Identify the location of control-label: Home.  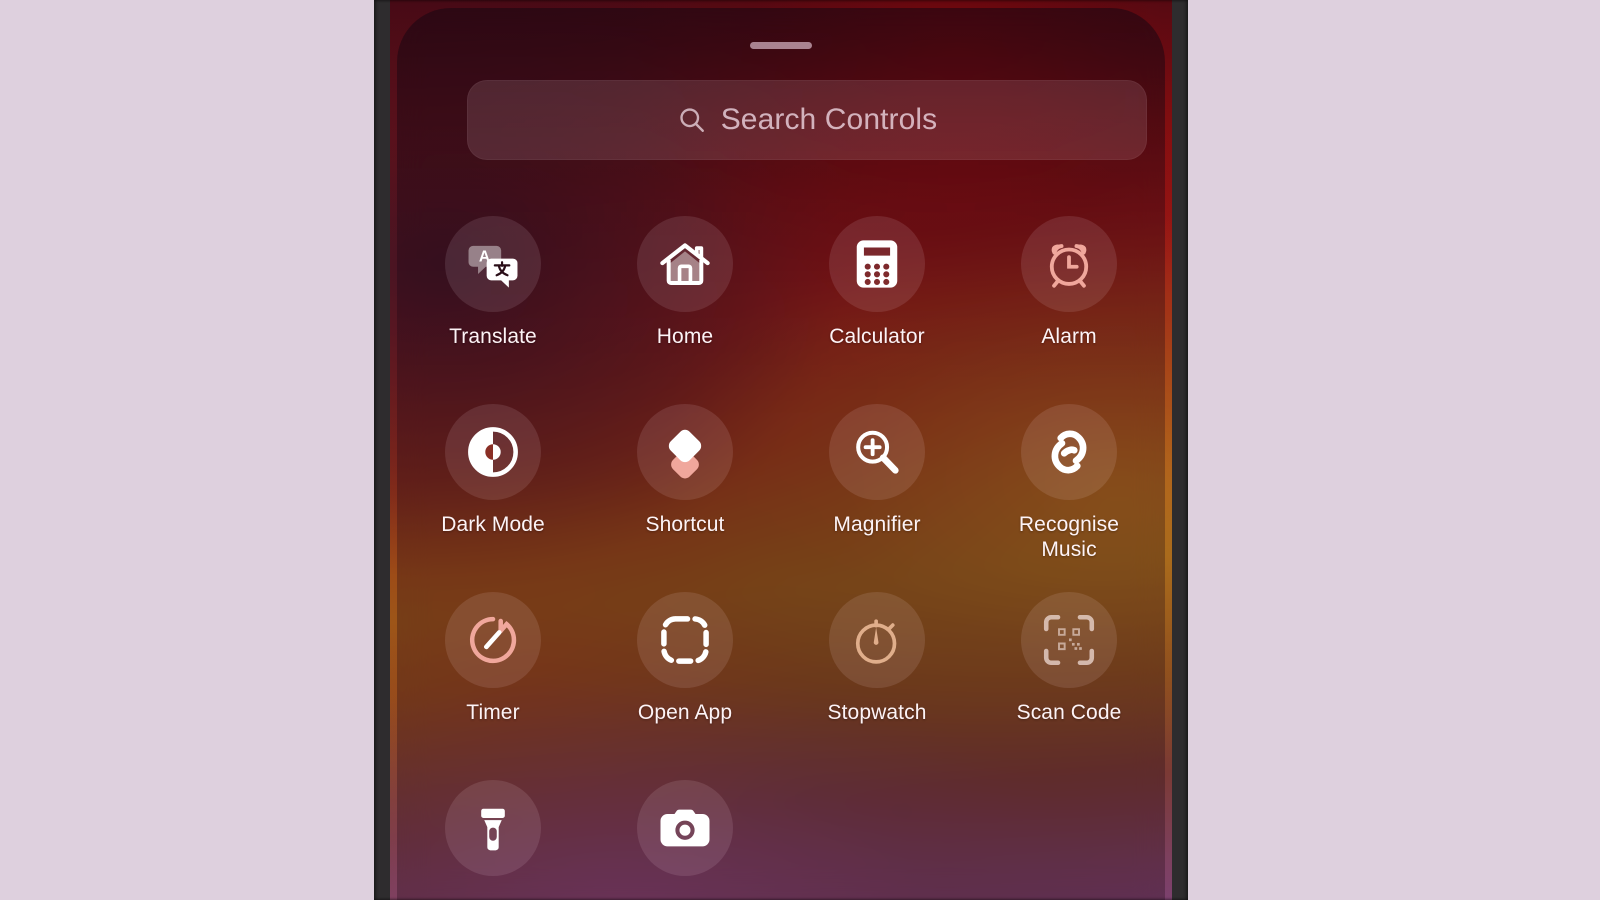
(685, 336).